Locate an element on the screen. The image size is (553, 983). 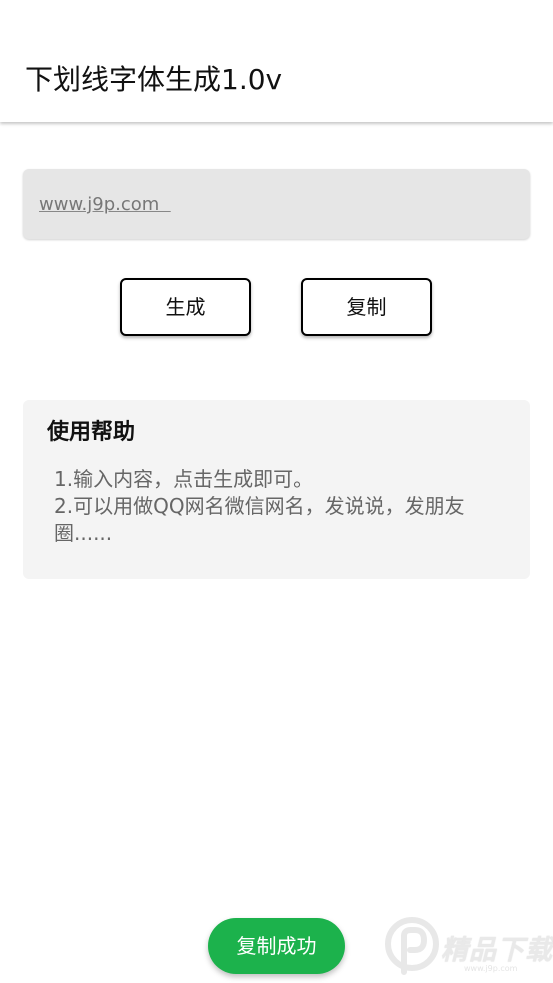
watermark-url: www.j9p.com is located at coordinates (491, 968).